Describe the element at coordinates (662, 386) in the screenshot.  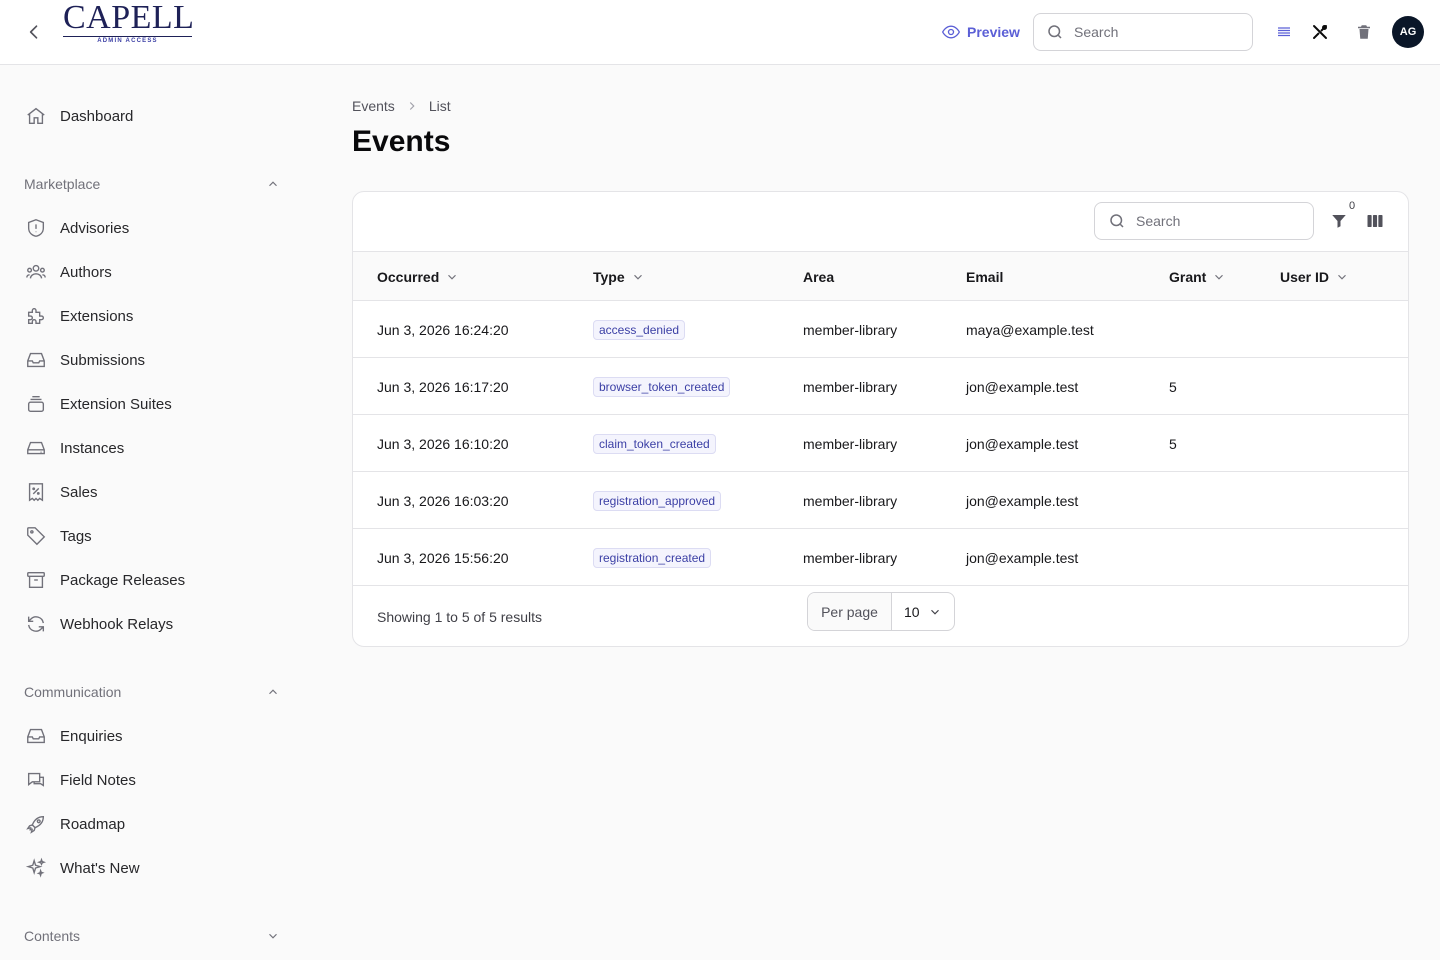
I see `type-badge: browser_token_created` at that location.